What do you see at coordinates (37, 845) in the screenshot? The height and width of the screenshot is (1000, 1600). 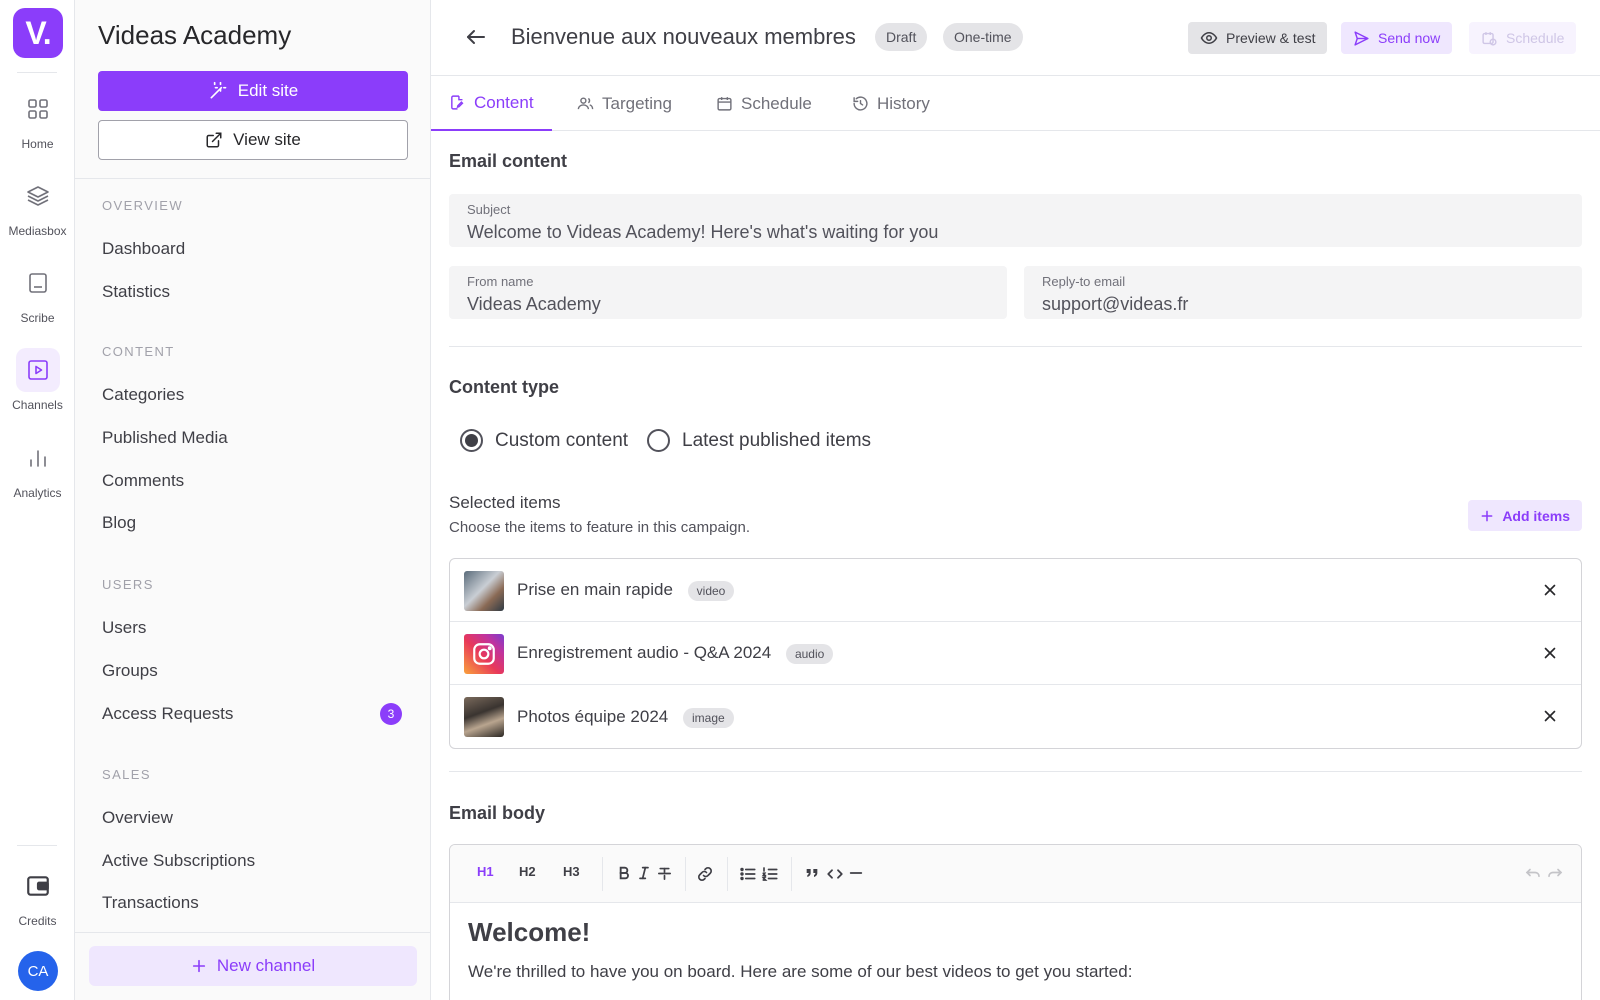 I see `rail-divider` at bounding box center [37, 845].